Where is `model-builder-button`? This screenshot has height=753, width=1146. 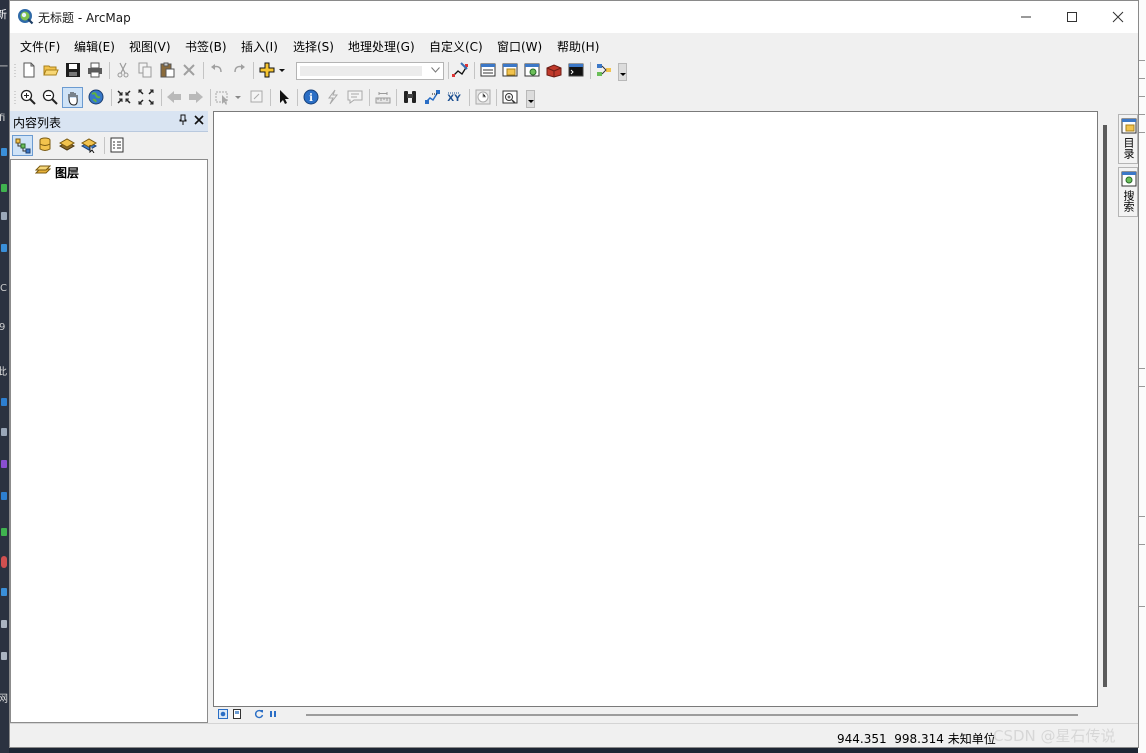 model-builder-button is located at coordinates (604, 70).